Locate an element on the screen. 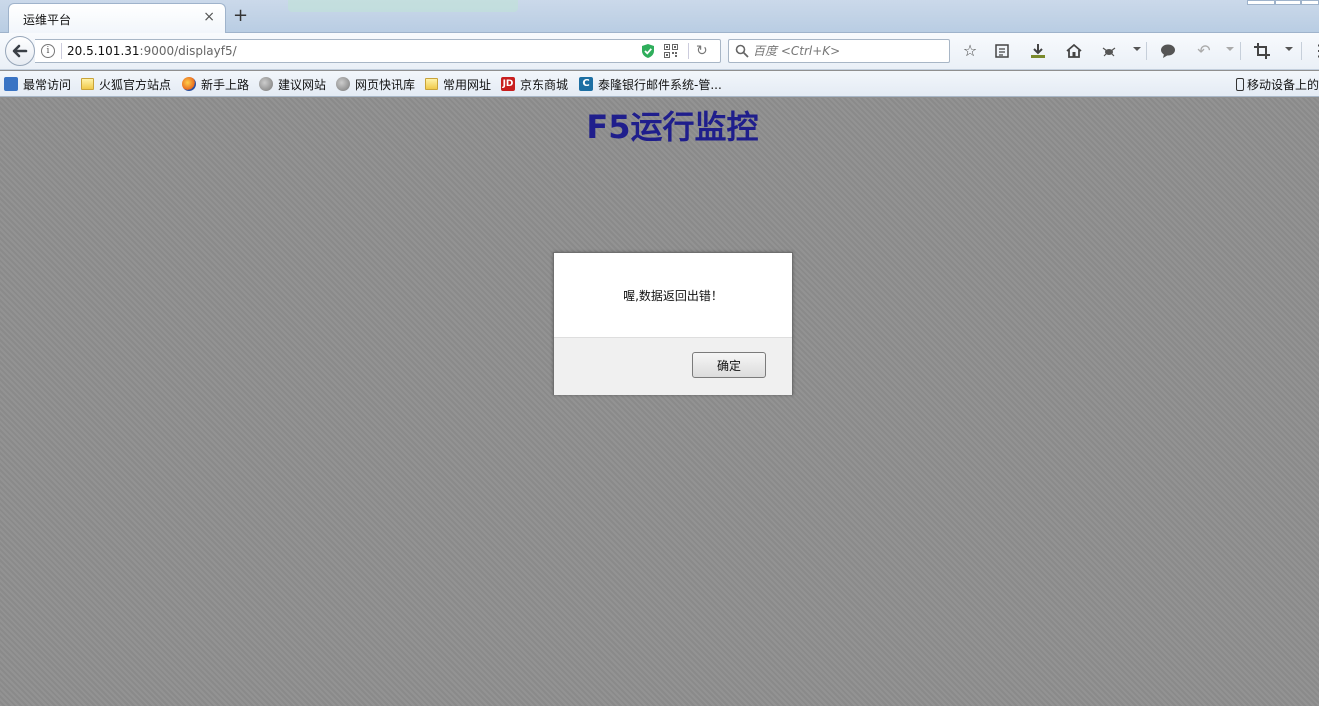 The image size is (1319, 706). bookmark-label: 新手上路 is located at coordinates (225, 84).